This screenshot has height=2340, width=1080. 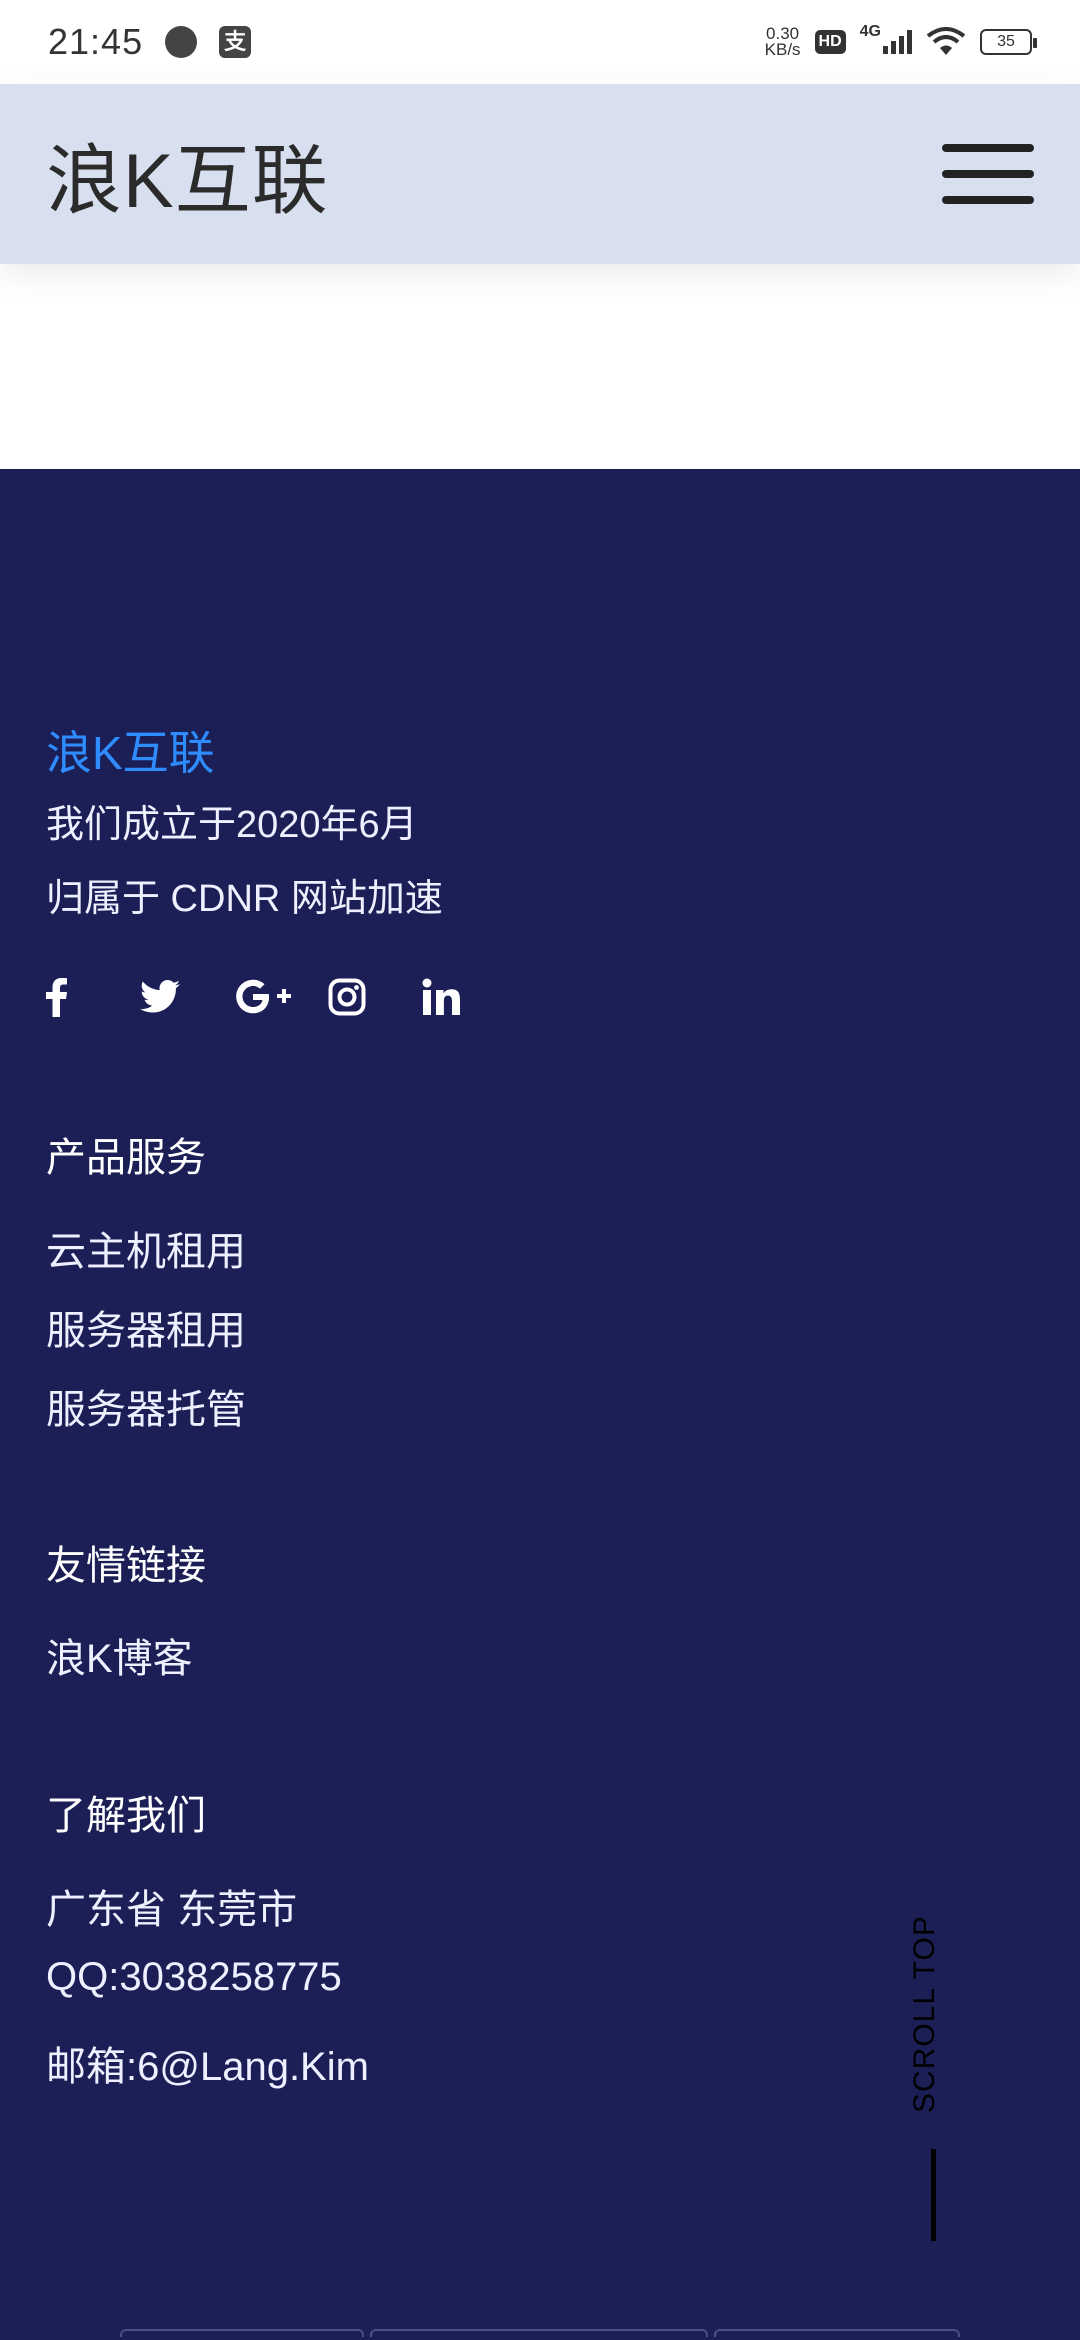 I want to click on footer-brand-title: 浪K互联, so click(x=130, y=753).